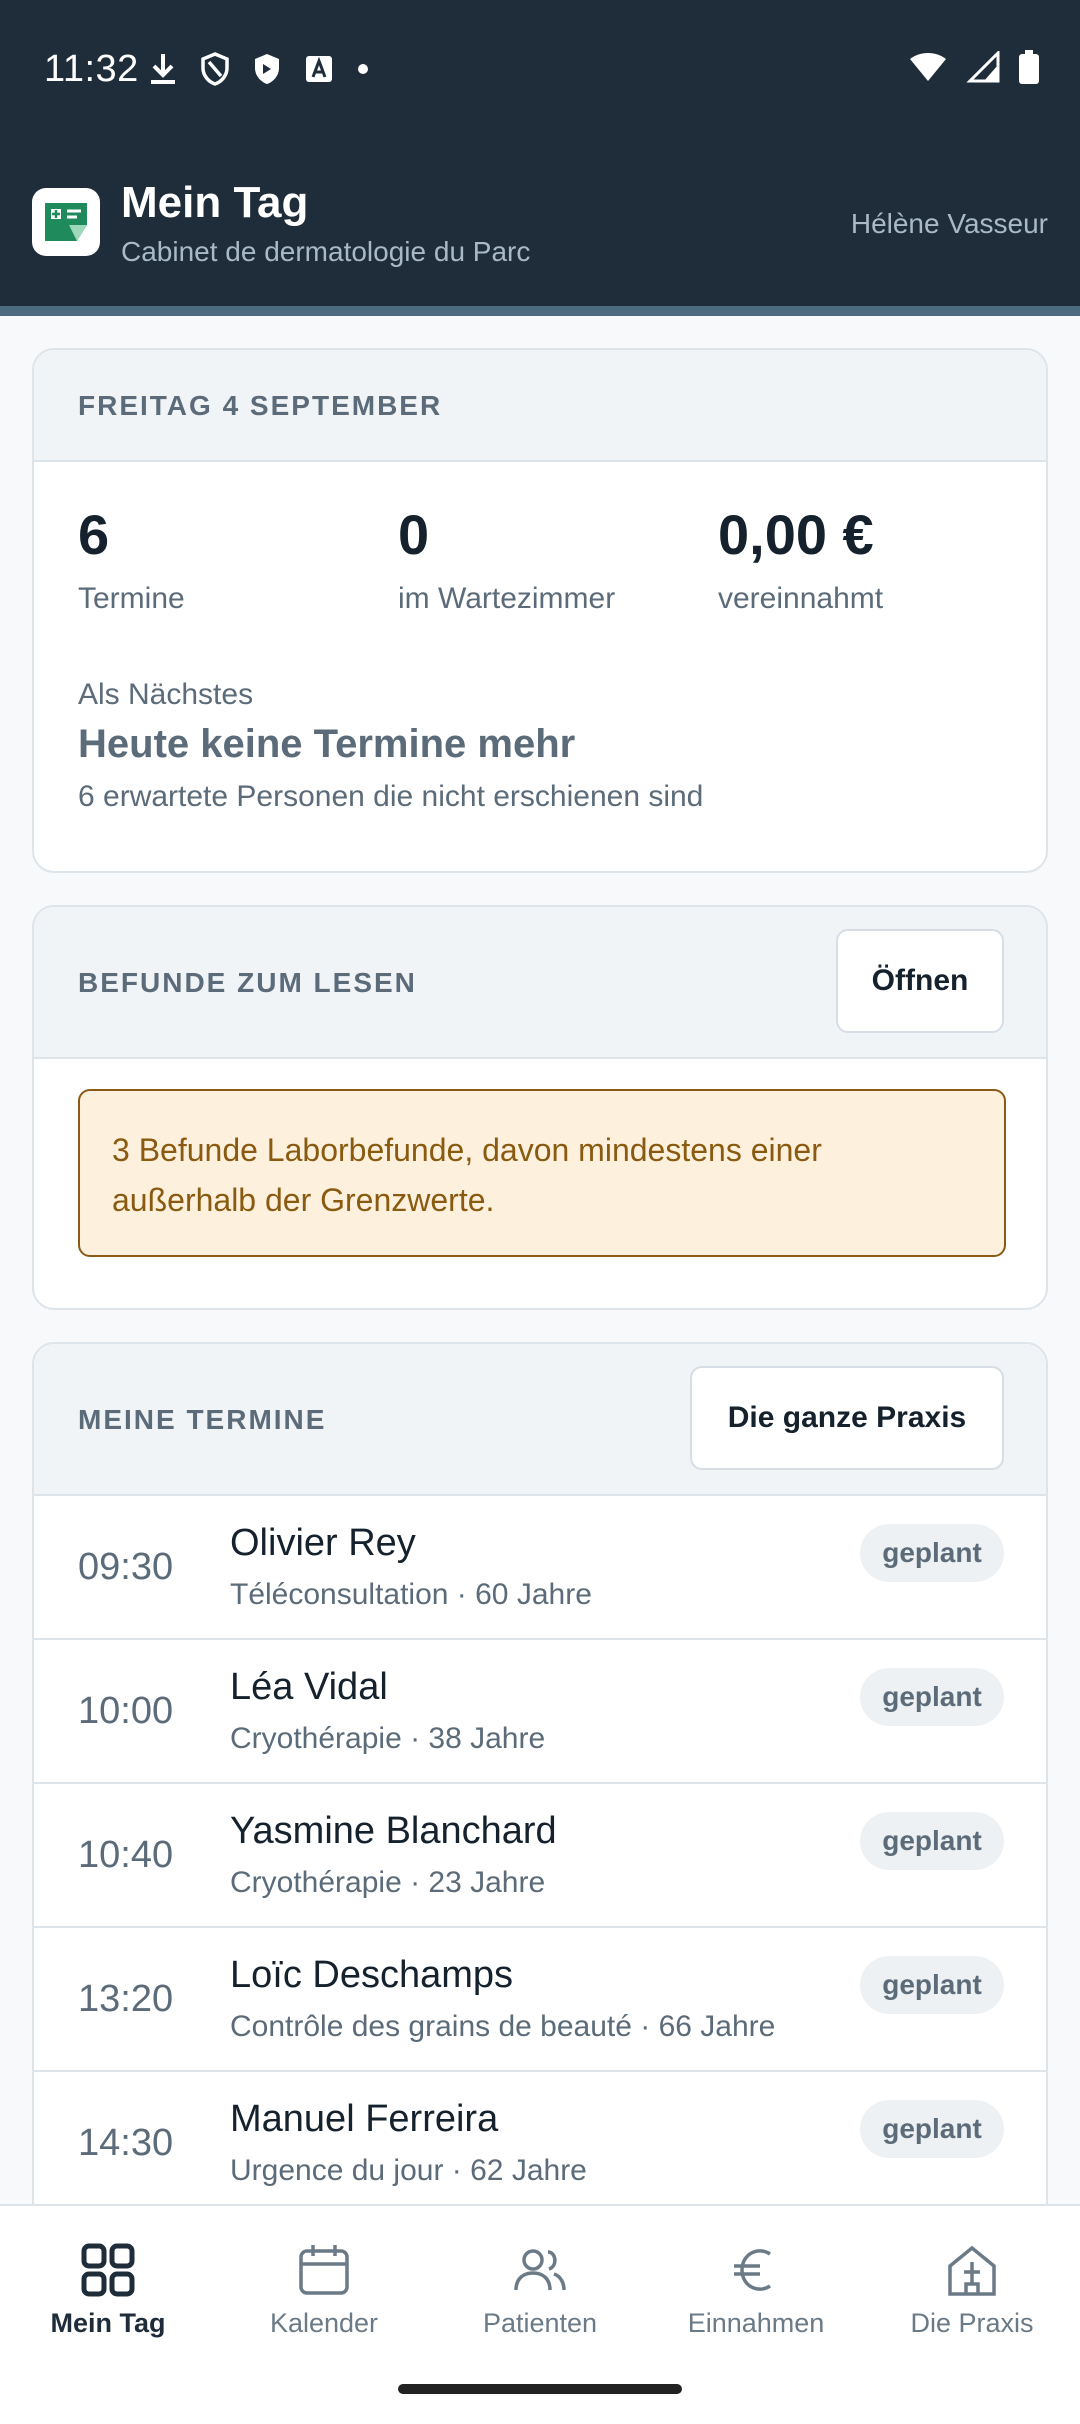 The image size is (1080, 2424). What do you see at coordinates (326, 251) in the screenshot?
I see `clinic-name: Cabinet de dermatologie du Parc` at bounding box center [326, 251].